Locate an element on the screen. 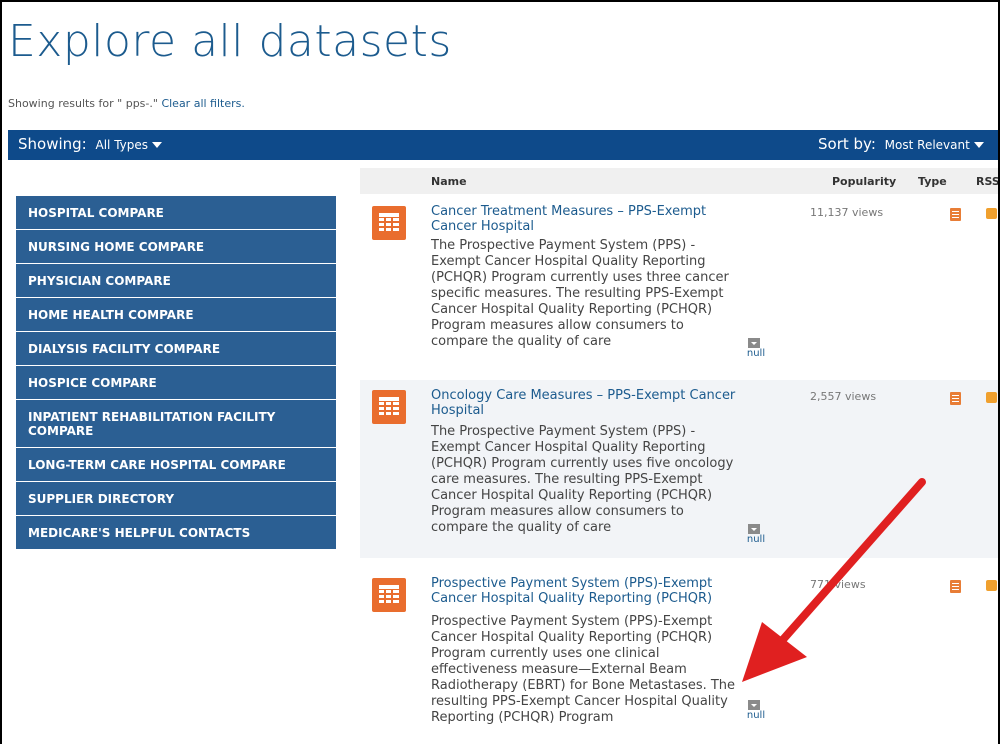 The height and width of the screenshot is (744, 1004). type-filter: Showing: All Types is located at coordinates (90, 144).